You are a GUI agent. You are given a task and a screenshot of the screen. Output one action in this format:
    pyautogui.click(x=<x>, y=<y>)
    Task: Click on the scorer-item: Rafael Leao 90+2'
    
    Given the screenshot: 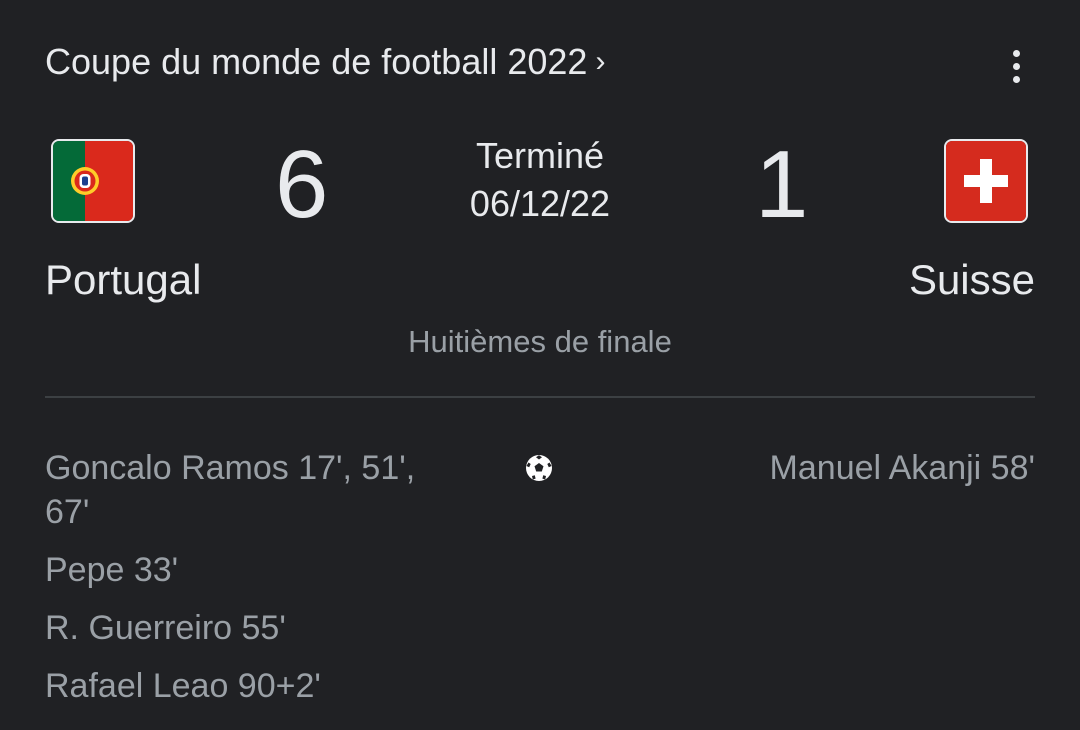 What is the action you would take?
    pyautogui.click(x=183, y=686)
    